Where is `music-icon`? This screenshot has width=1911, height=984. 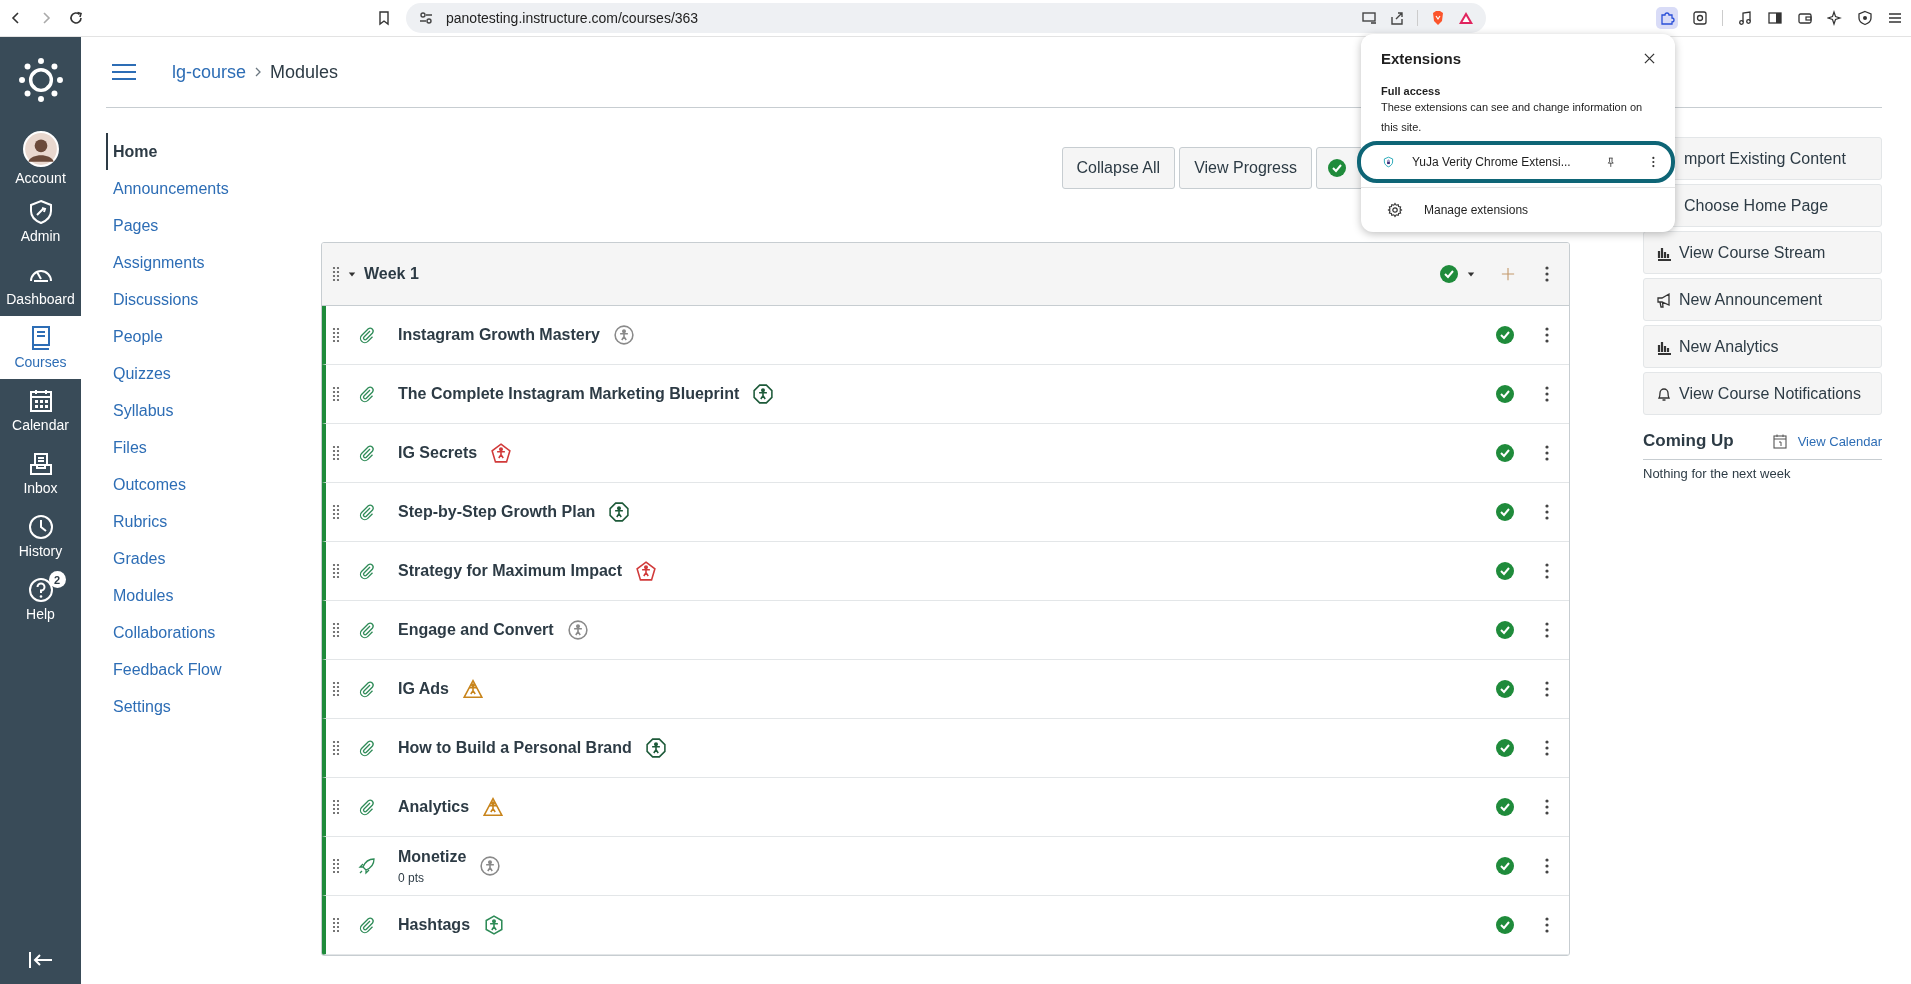
music-icon is located at coordinates (1745, 18).